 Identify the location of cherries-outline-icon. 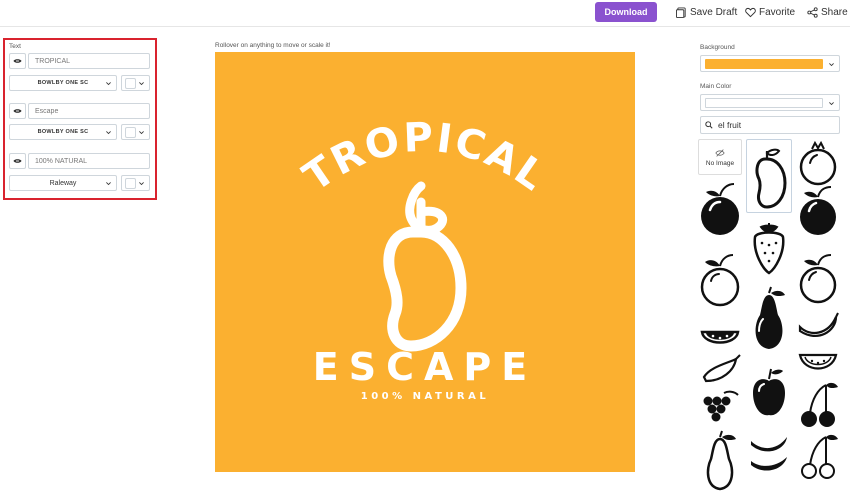
(819, 456).